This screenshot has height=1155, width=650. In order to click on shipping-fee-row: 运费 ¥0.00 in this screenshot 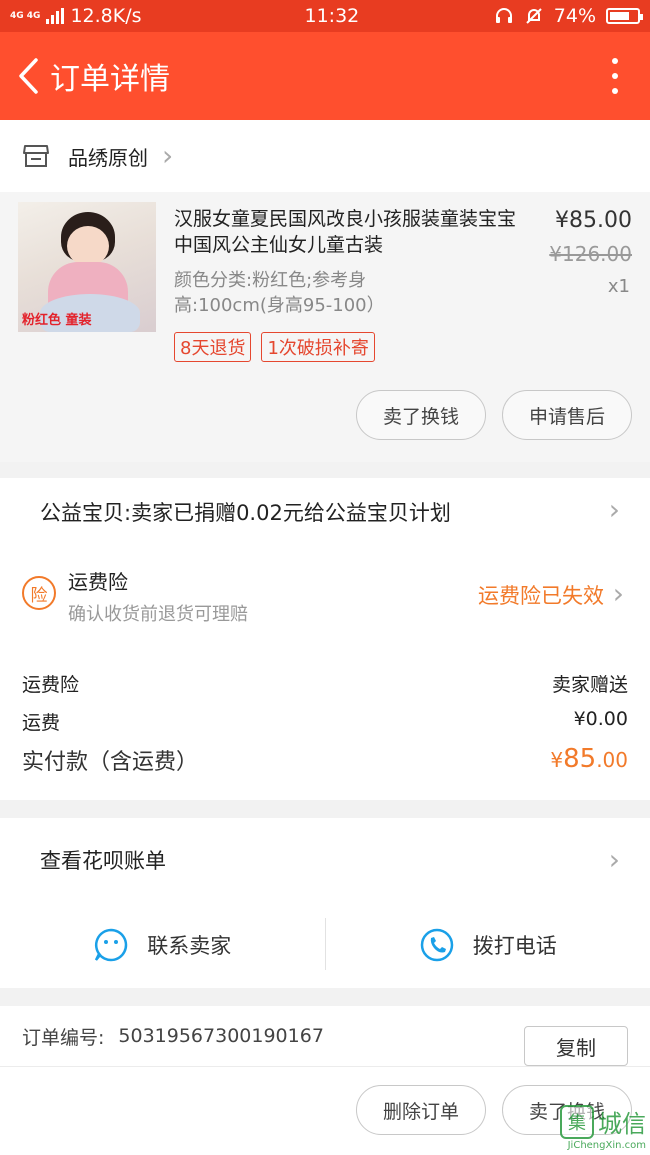, I will do `click(325, 721)`.